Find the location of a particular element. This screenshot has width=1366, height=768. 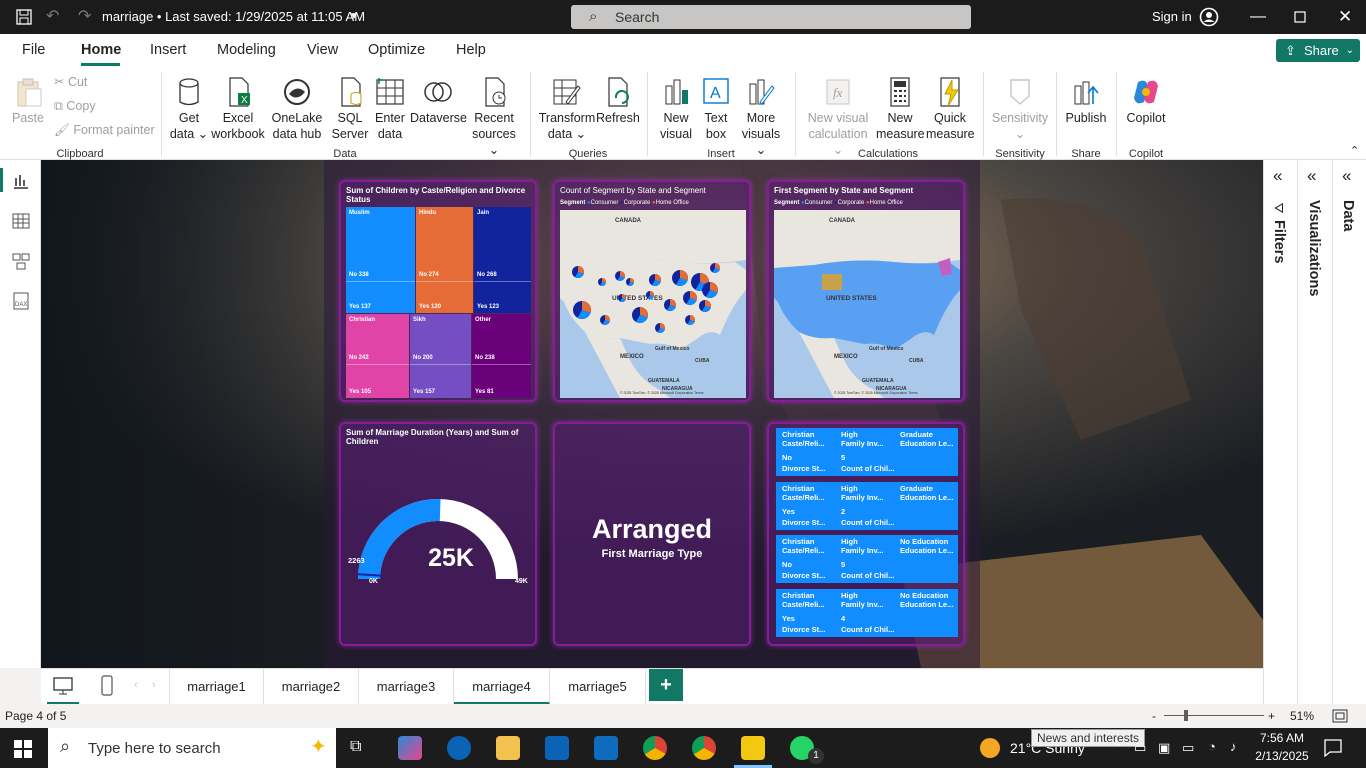

edge-icon is located at coordinates (459, 748).